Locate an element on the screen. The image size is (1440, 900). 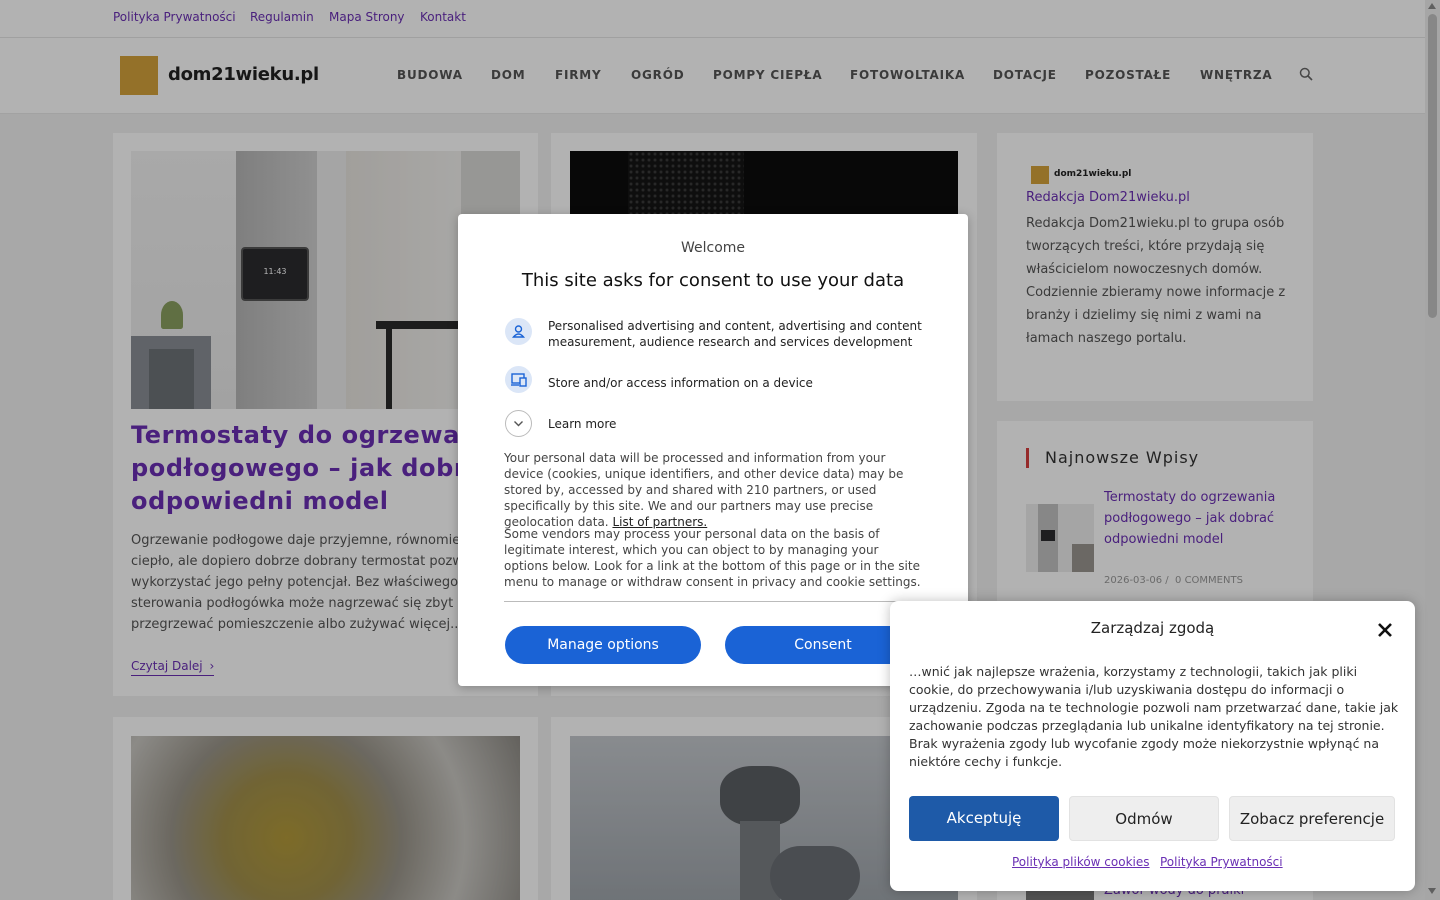
cookie-panel-title: Zarządzaj zgodą is located at coordinates (1152, 628).